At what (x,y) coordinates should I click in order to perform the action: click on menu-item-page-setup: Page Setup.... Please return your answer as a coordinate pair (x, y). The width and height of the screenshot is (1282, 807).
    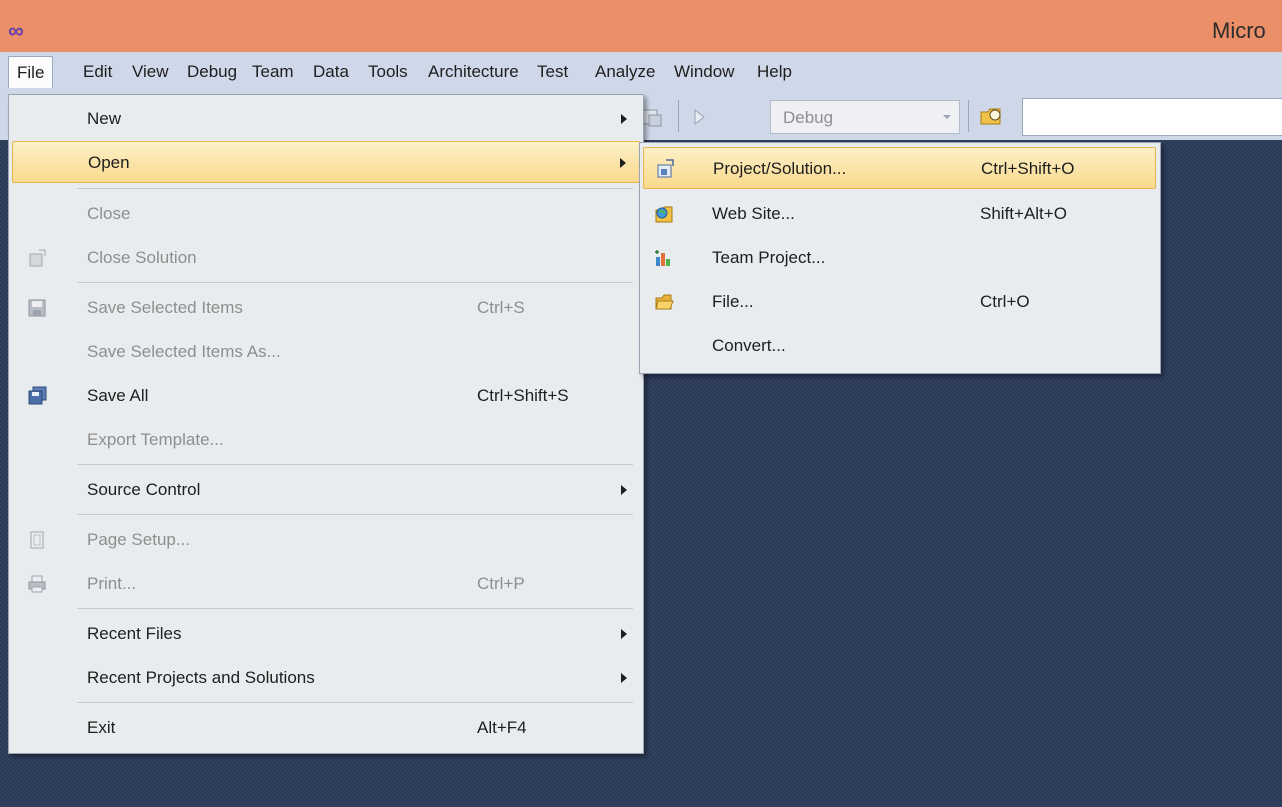
    Looking at the image, I should click on (326, 540).